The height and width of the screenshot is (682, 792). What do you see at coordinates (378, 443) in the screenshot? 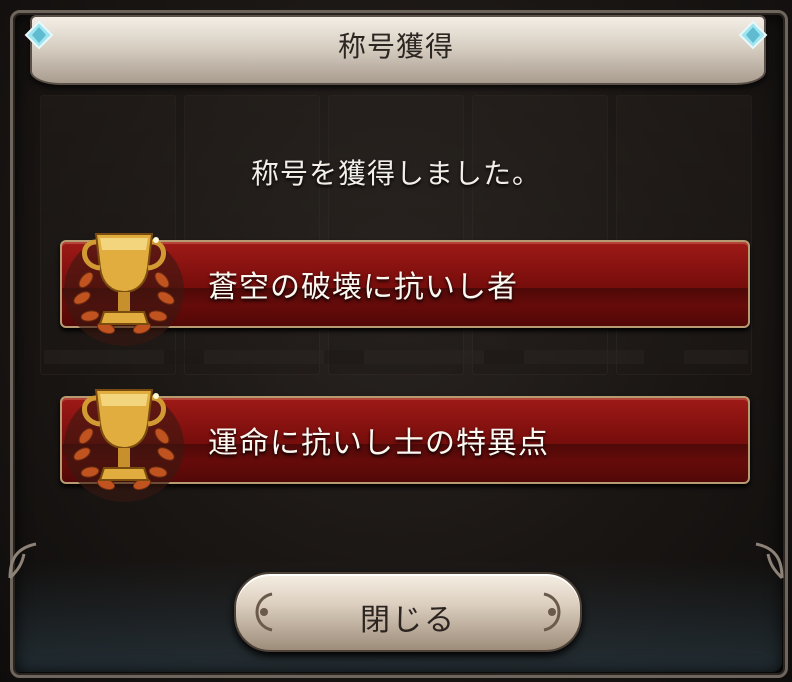
I see `title-name: 運命に抗いし士の特異点` at bounding box center [378, 443].